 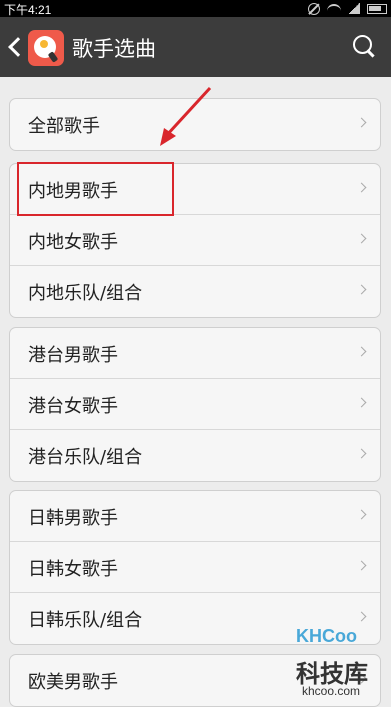 What do you see at coordinates (195, 240) in the screenshot?
I see `list-item: 内地女歌手` at bounding box center [195, 240].